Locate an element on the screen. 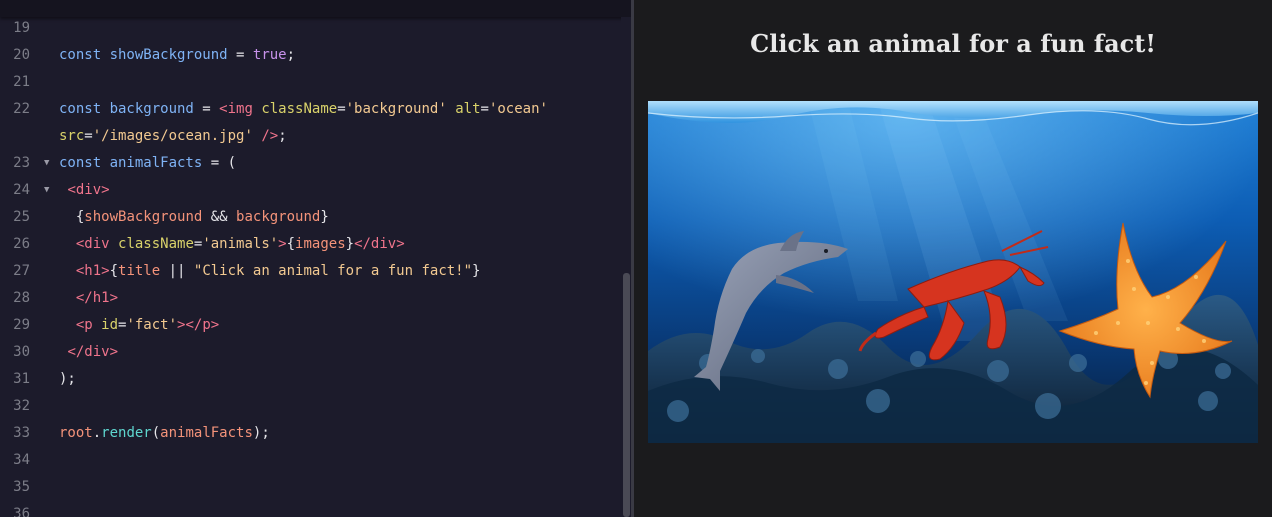 The image size is (1272, 517). line-number: 20 is located at coordinates (21, 55).